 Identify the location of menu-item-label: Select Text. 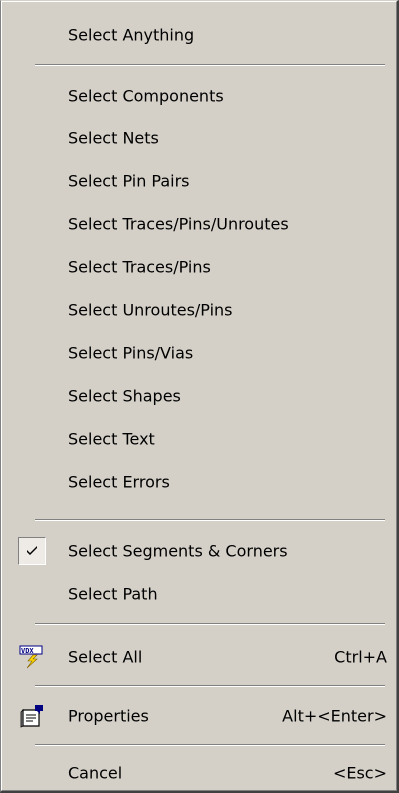
(111, 439).